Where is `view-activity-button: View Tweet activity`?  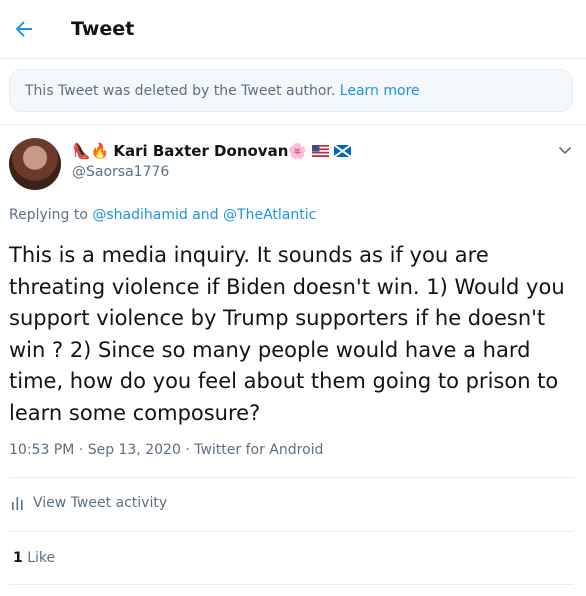
view-activity-button: View Tweet activity is located at coordinates (89, 503).